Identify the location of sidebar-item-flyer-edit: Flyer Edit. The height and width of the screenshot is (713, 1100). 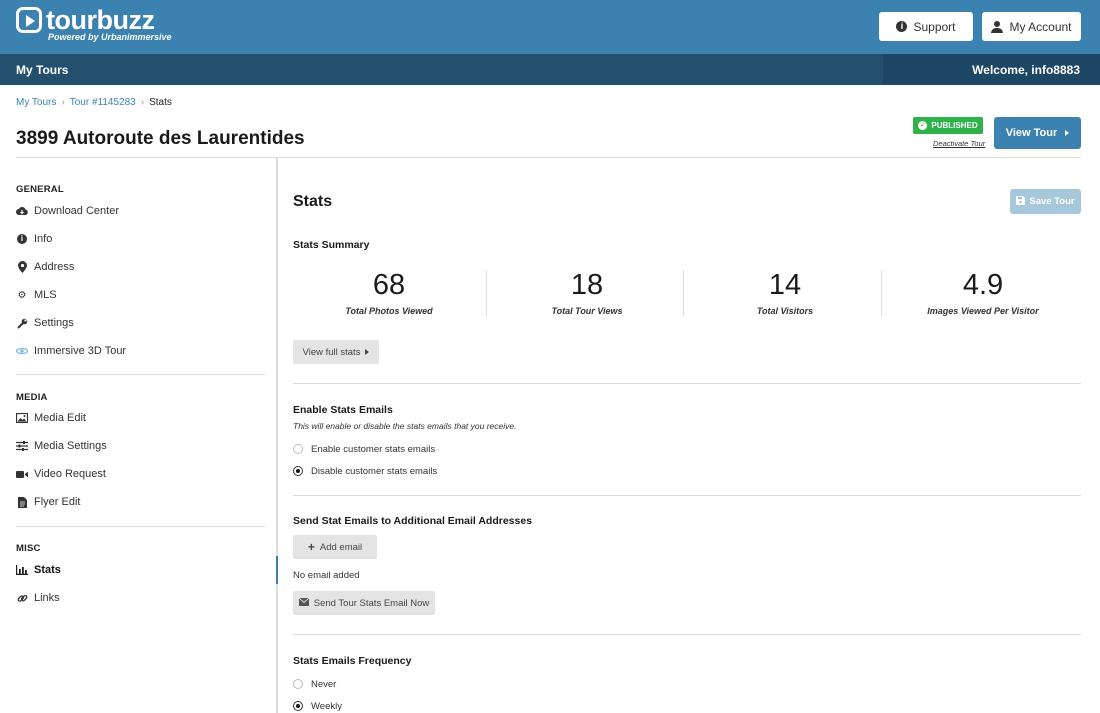
(48, 502).